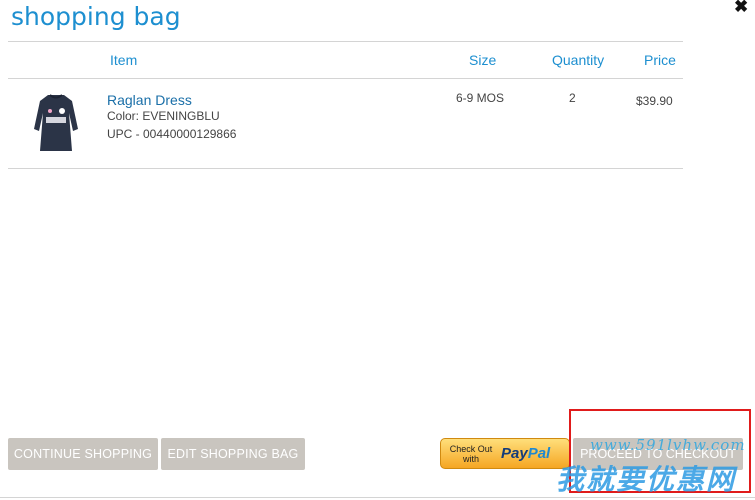 This screenshot has width=755, height=500. What do you see at coordinates (345, 60) in the screenshot?
I see `table-header: Item Size Quantity Price` at bounding box center [345, 60].